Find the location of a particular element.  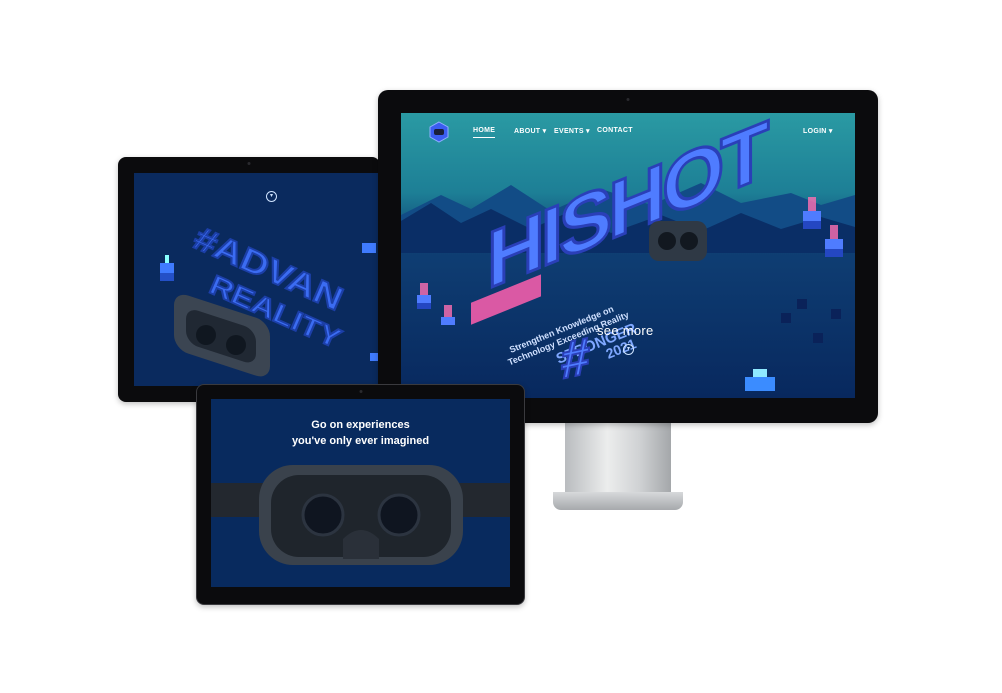

scroll-down-icon: ▾ is located at coordinates (628, 349).